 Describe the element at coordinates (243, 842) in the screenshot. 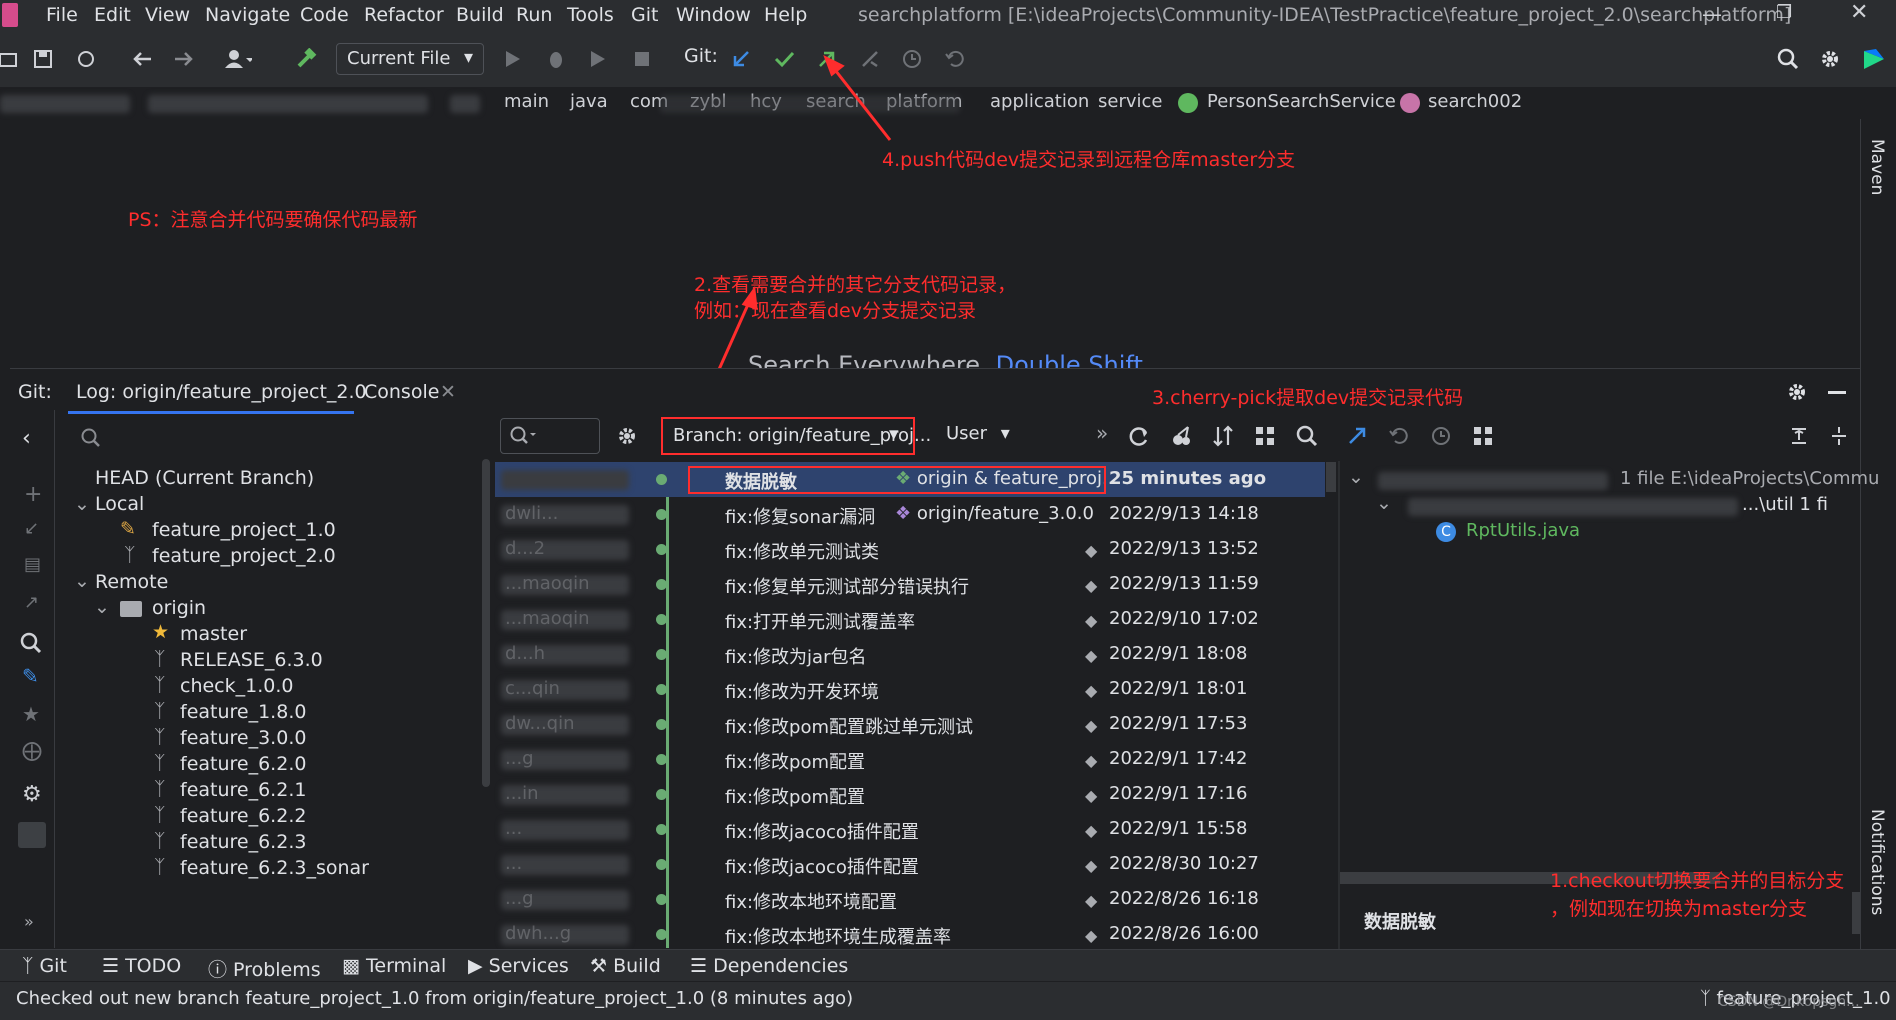

I see `branch-remote-item: feature_6.2.3` at that location.